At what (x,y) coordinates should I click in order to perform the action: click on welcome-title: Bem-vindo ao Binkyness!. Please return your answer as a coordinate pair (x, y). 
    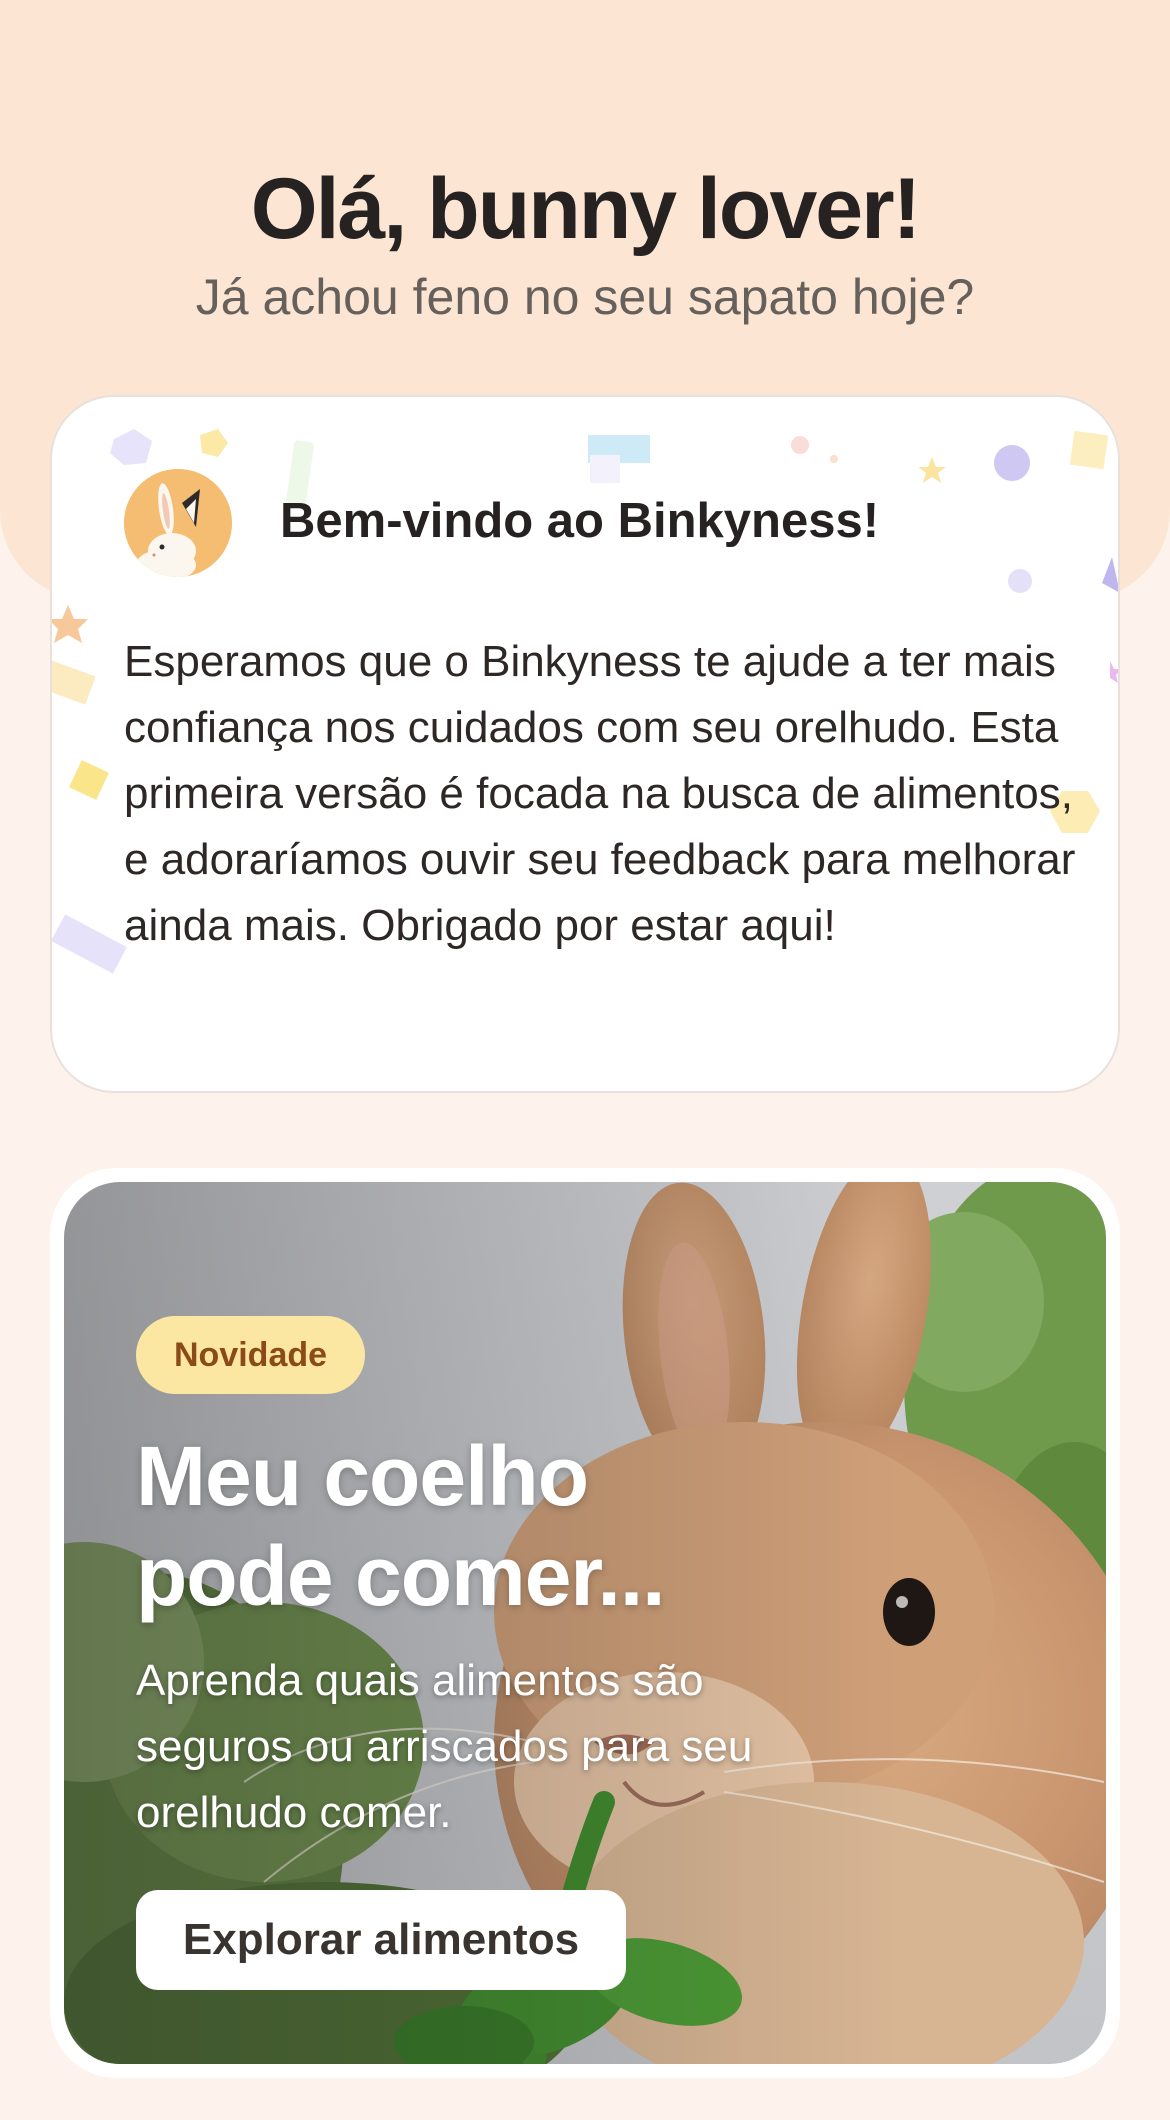
    Looking at the image, I should click on (580, 521).